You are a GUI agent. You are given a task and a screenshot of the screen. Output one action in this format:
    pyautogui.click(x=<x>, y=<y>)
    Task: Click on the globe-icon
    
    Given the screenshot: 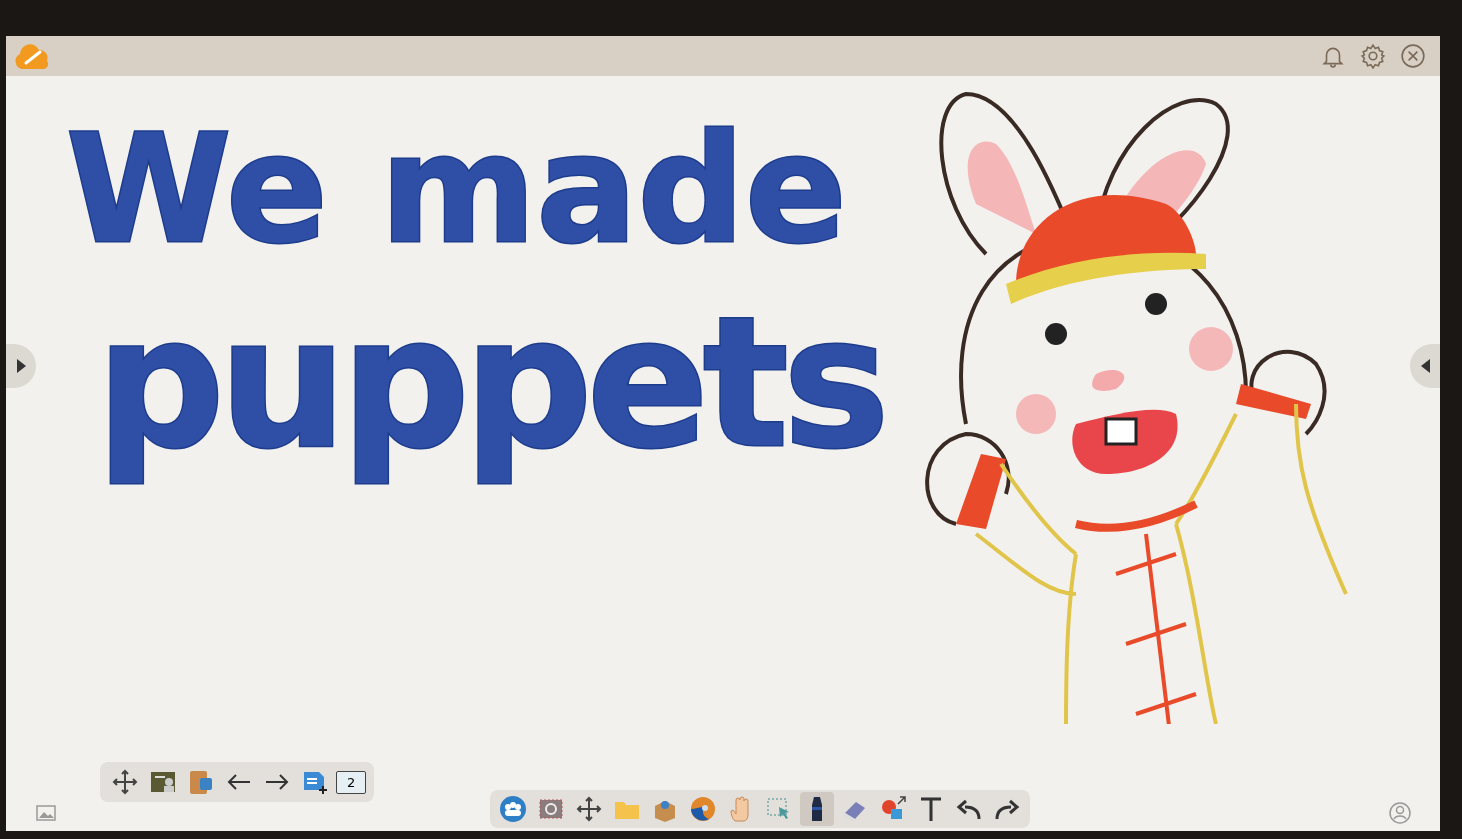 What is the action you would take?
    pyautogui.click(x=703, y=809)
    